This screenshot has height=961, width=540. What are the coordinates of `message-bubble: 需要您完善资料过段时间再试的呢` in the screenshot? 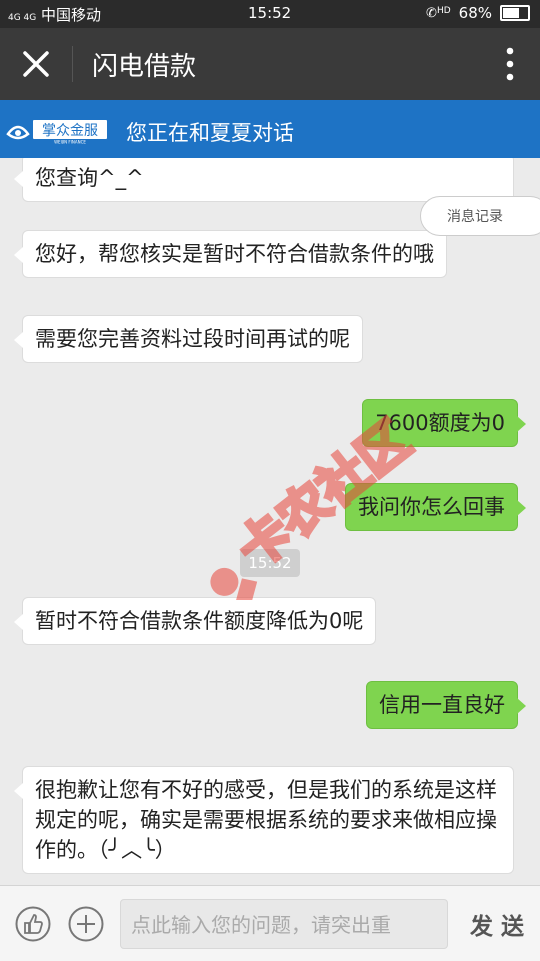 It's located at (188, 339).